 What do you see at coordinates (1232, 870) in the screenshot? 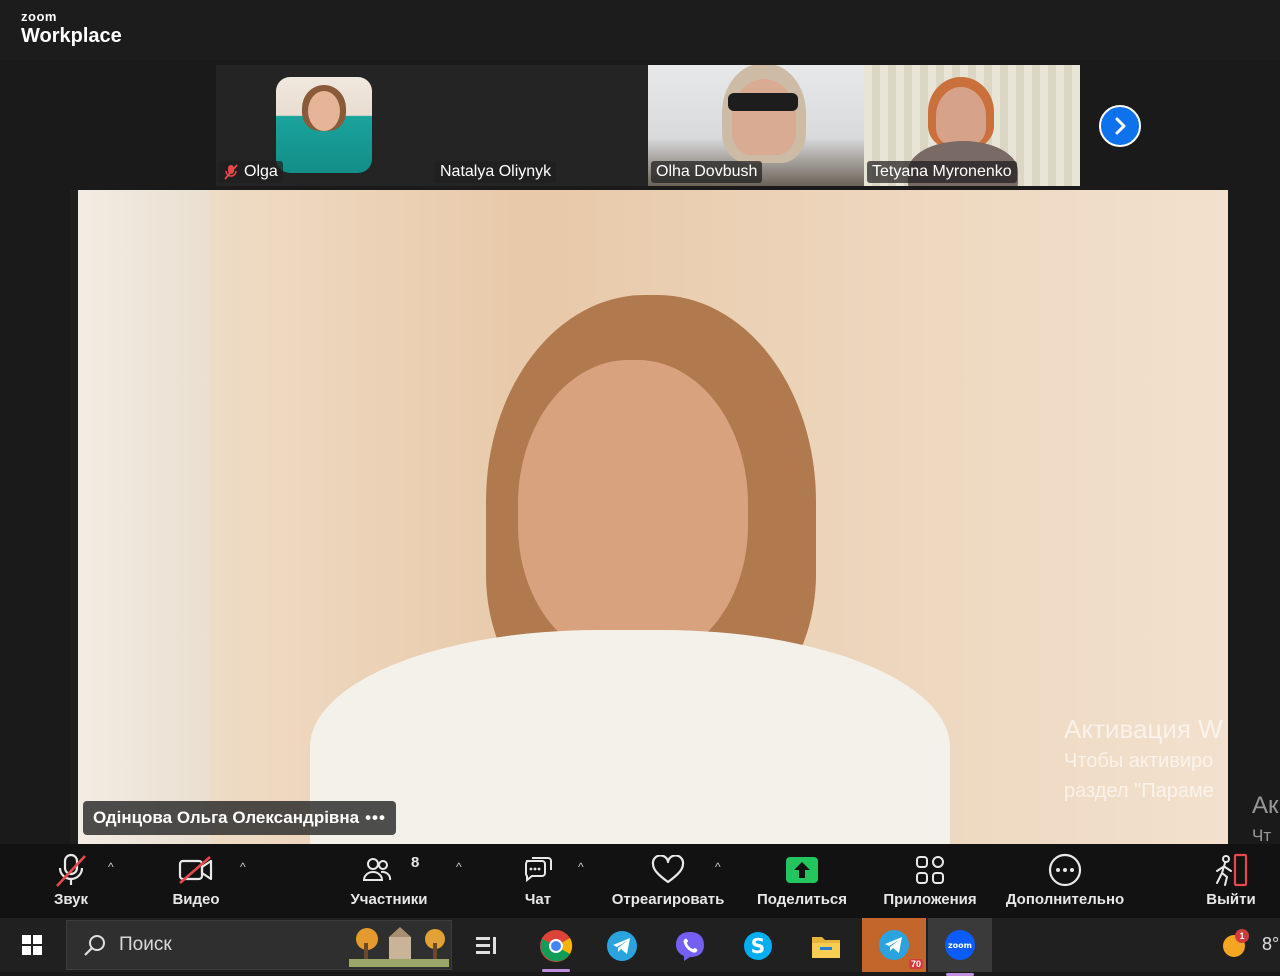
I see `leave-icon` at bounding box center [1232, 870].